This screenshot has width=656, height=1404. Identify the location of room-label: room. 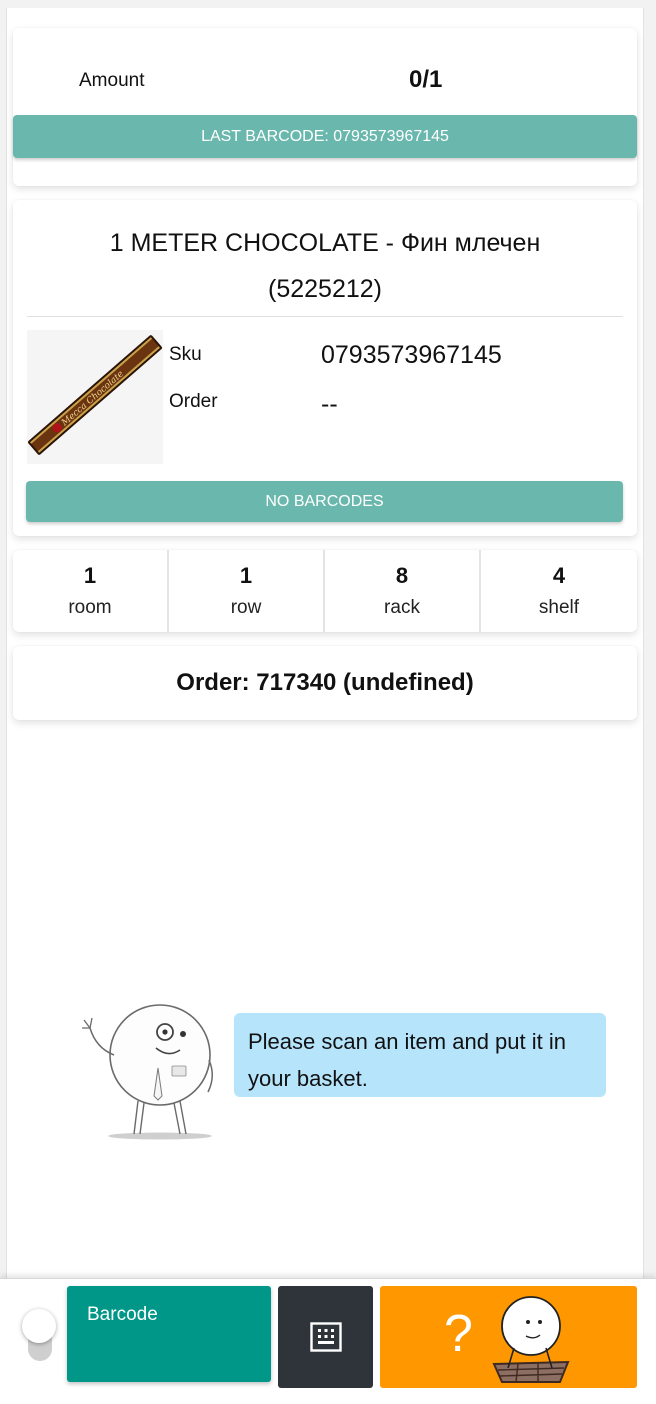
(90, 607).